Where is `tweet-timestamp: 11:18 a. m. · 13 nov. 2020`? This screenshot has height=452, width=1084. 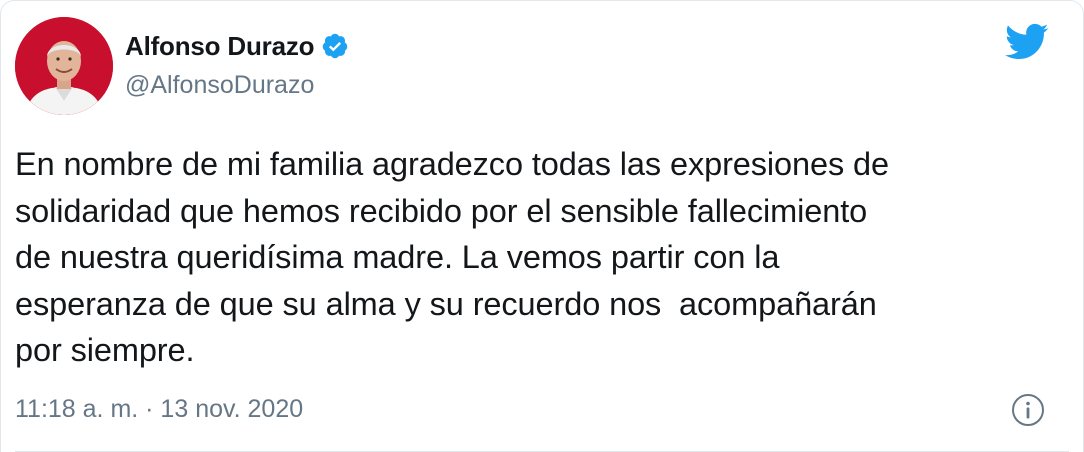
tweet-timestamp: 11:18 a. m. · 13 nov. 2020 is located at coordinates (159, 409).